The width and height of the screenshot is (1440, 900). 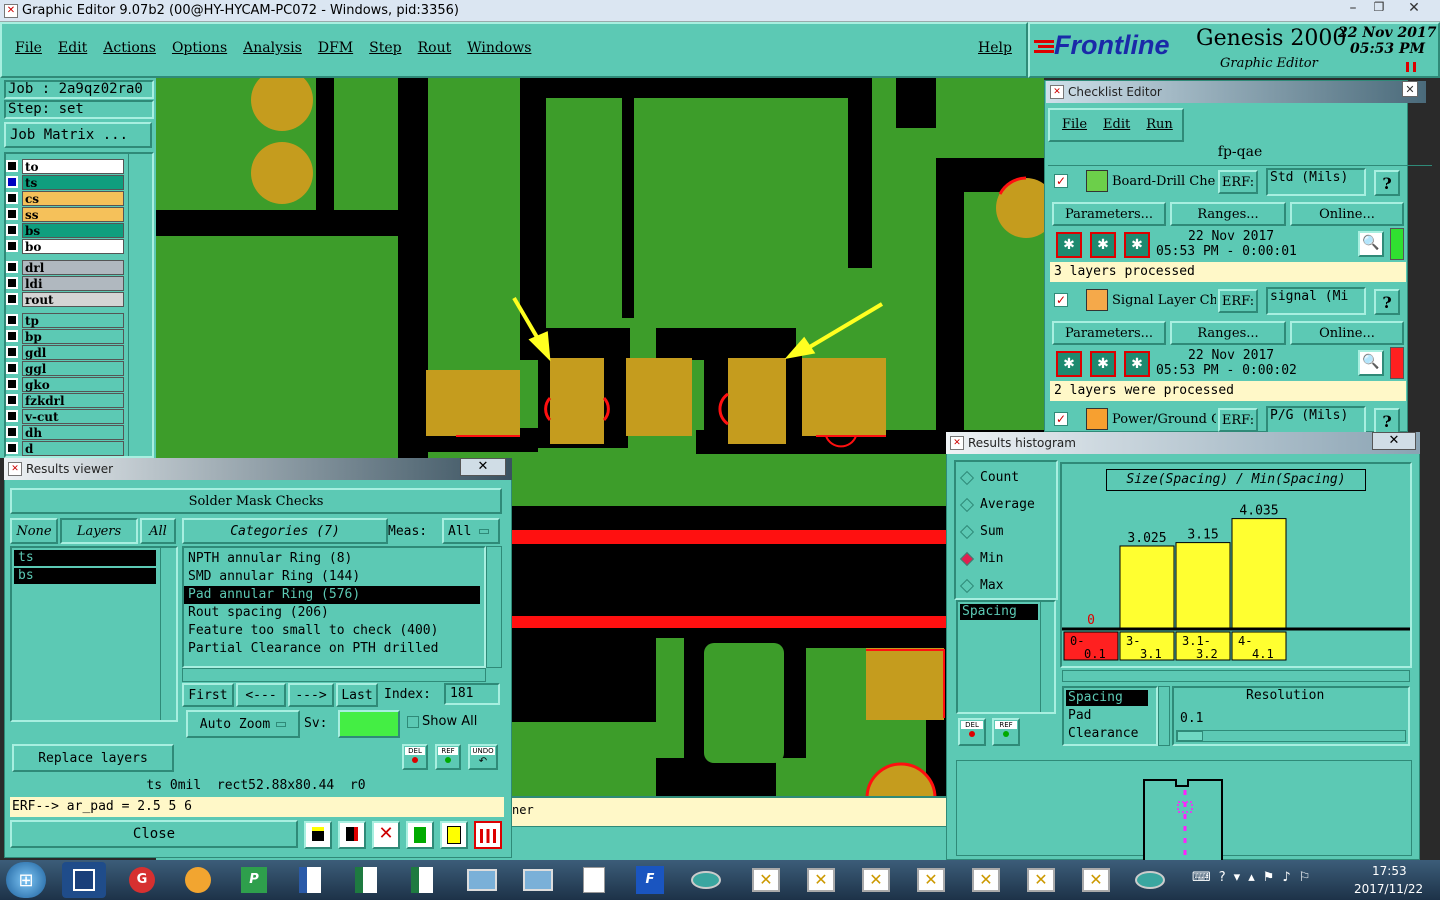 I want to click on sub-list-item: Spacing, so click(x=1107, y=698).